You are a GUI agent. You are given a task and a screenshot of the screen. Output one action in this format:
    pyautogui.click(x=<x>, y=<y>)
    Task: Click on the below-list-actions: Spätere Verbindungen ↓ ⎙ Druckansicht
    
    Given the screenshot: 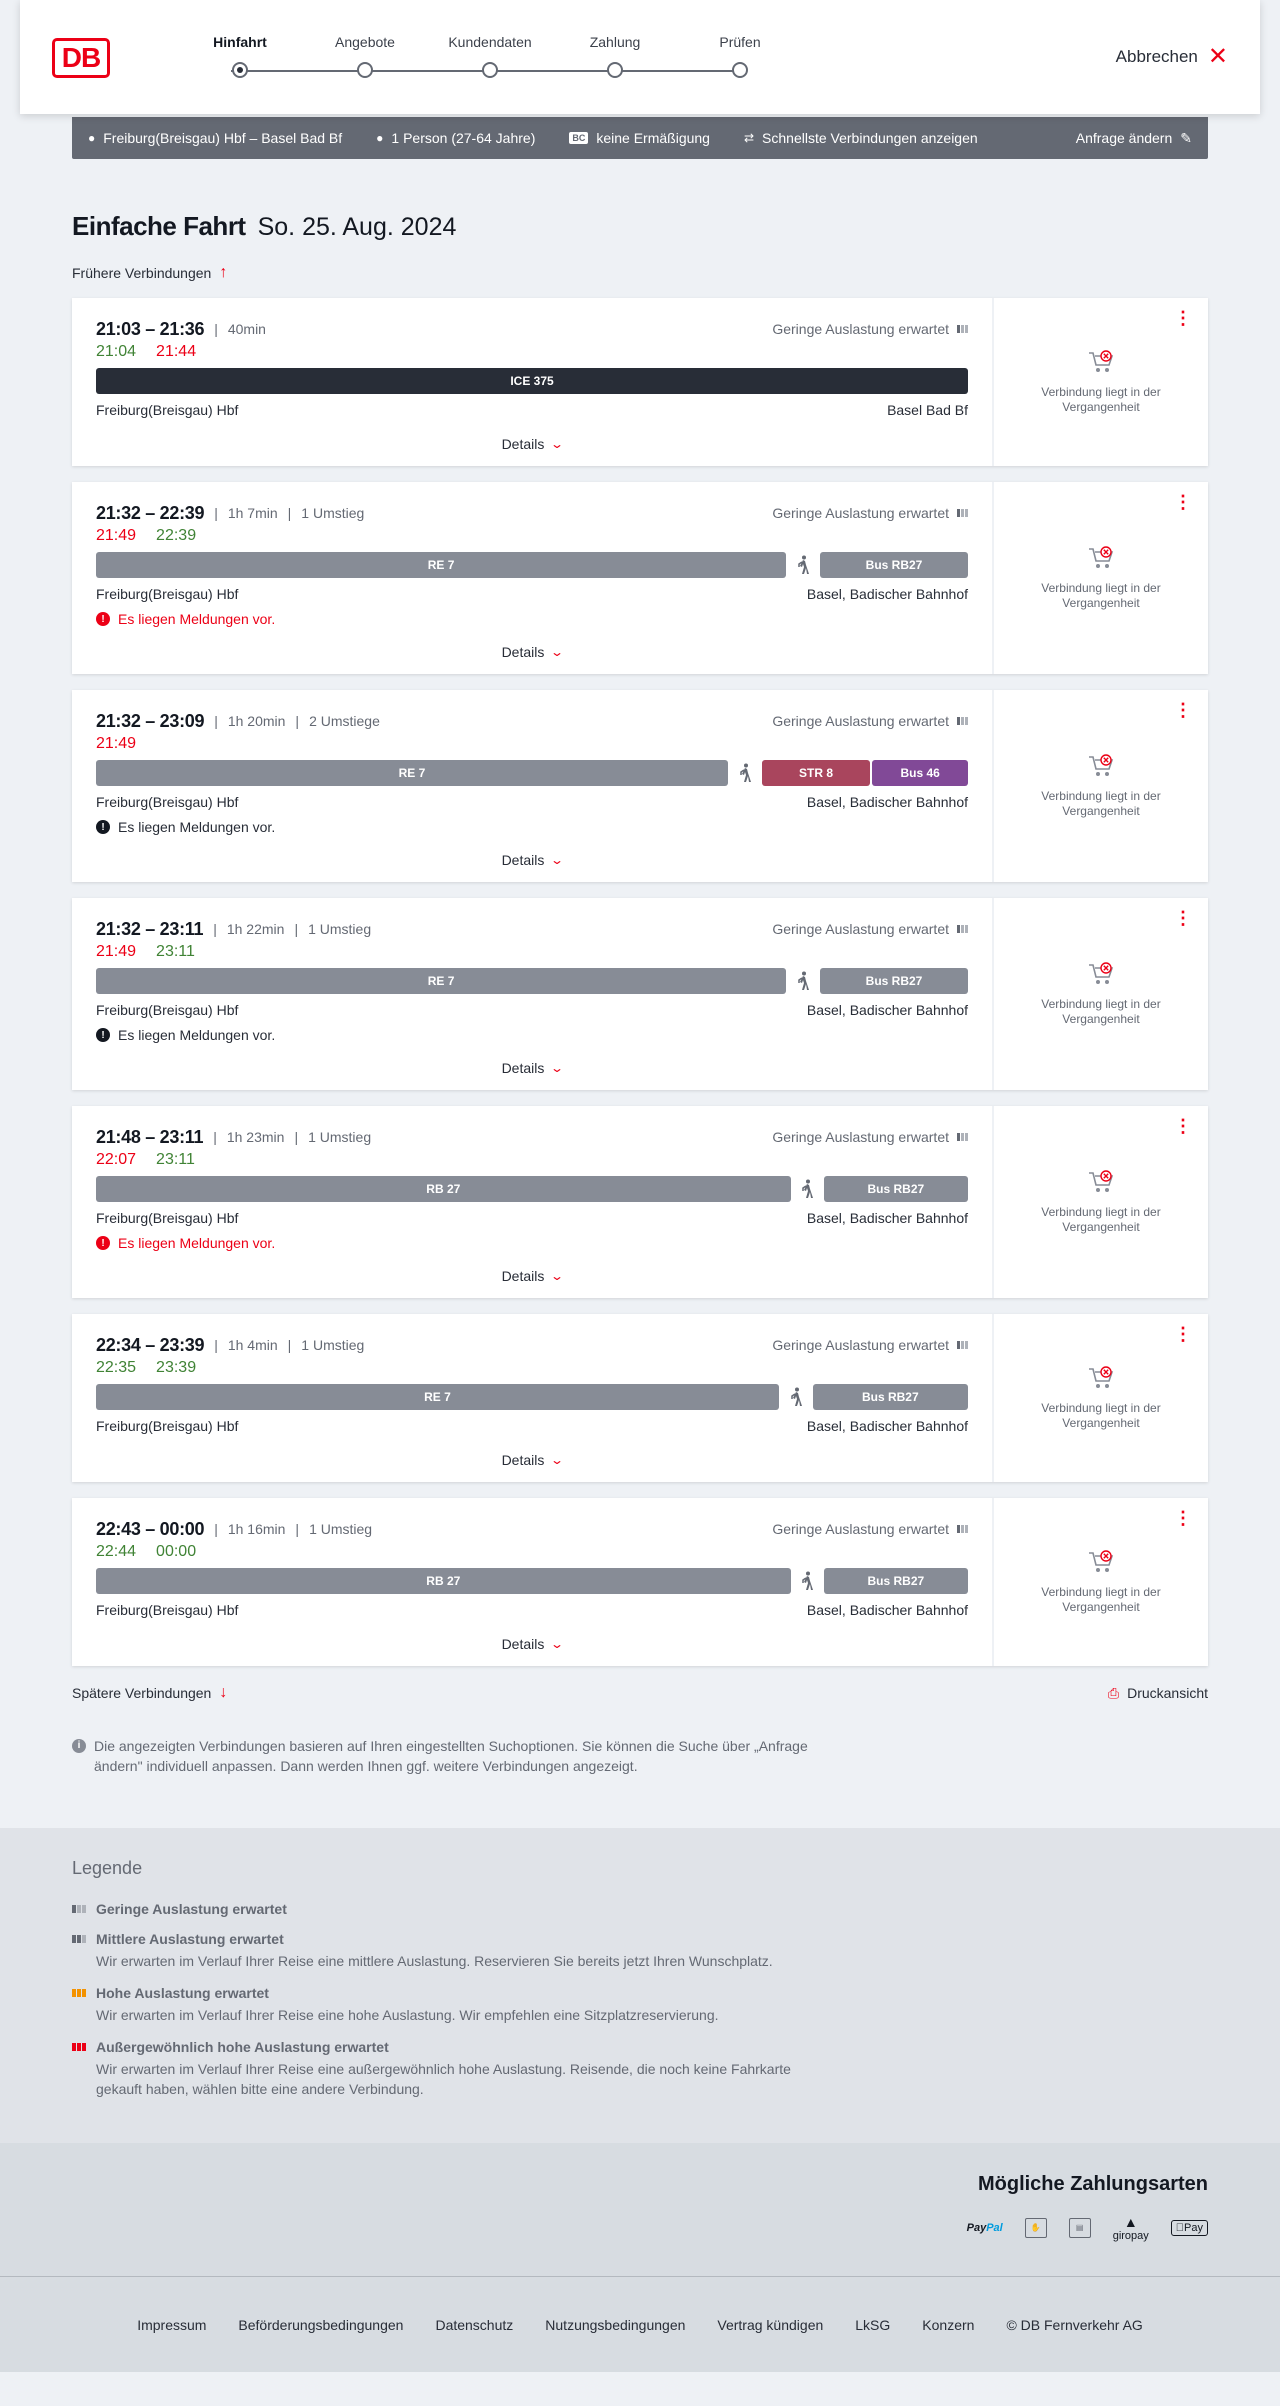 What is the action you would take?
    pyautogui.click(x=640, y=1693)
    